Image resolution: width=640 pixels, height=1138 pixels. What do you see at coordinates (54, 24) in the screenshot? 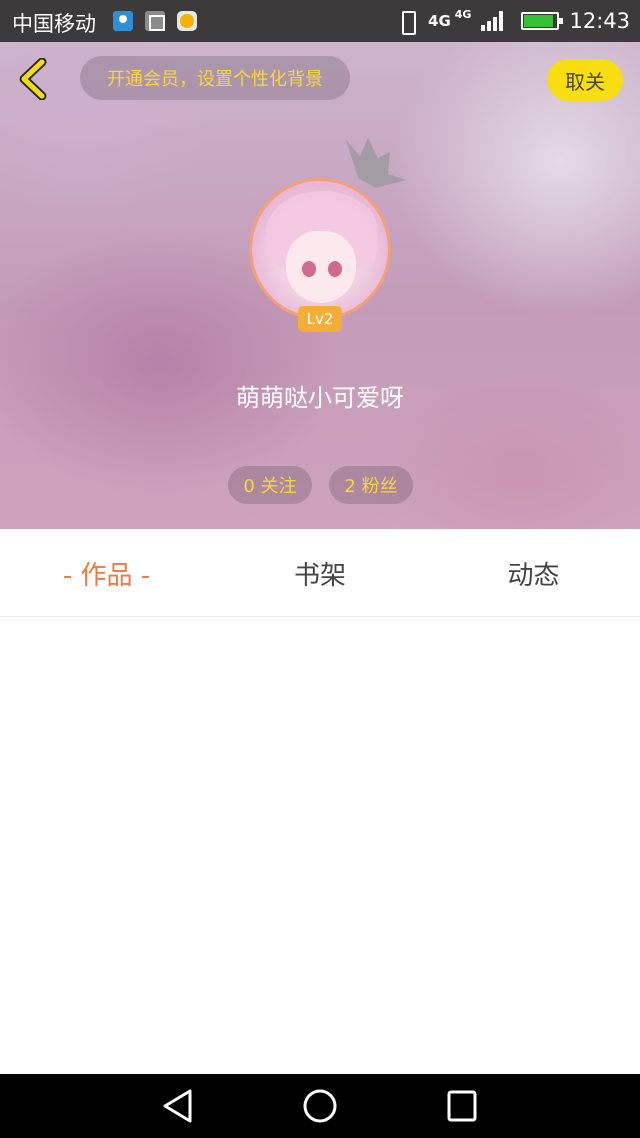
I see `carrier-label: 中国移动` at bounding box center [54, 24].